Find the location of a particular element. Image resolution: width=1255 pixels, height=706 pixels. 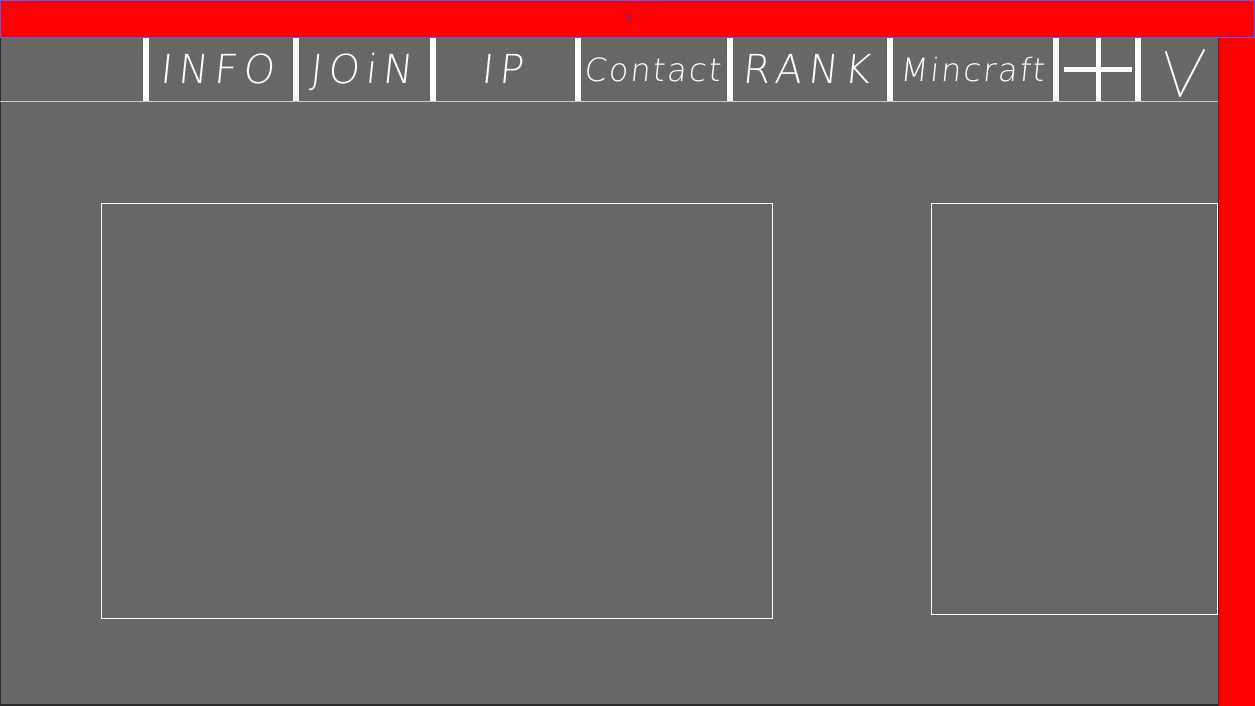

nav-item-info: INFO is located at coordinates (221, 69).